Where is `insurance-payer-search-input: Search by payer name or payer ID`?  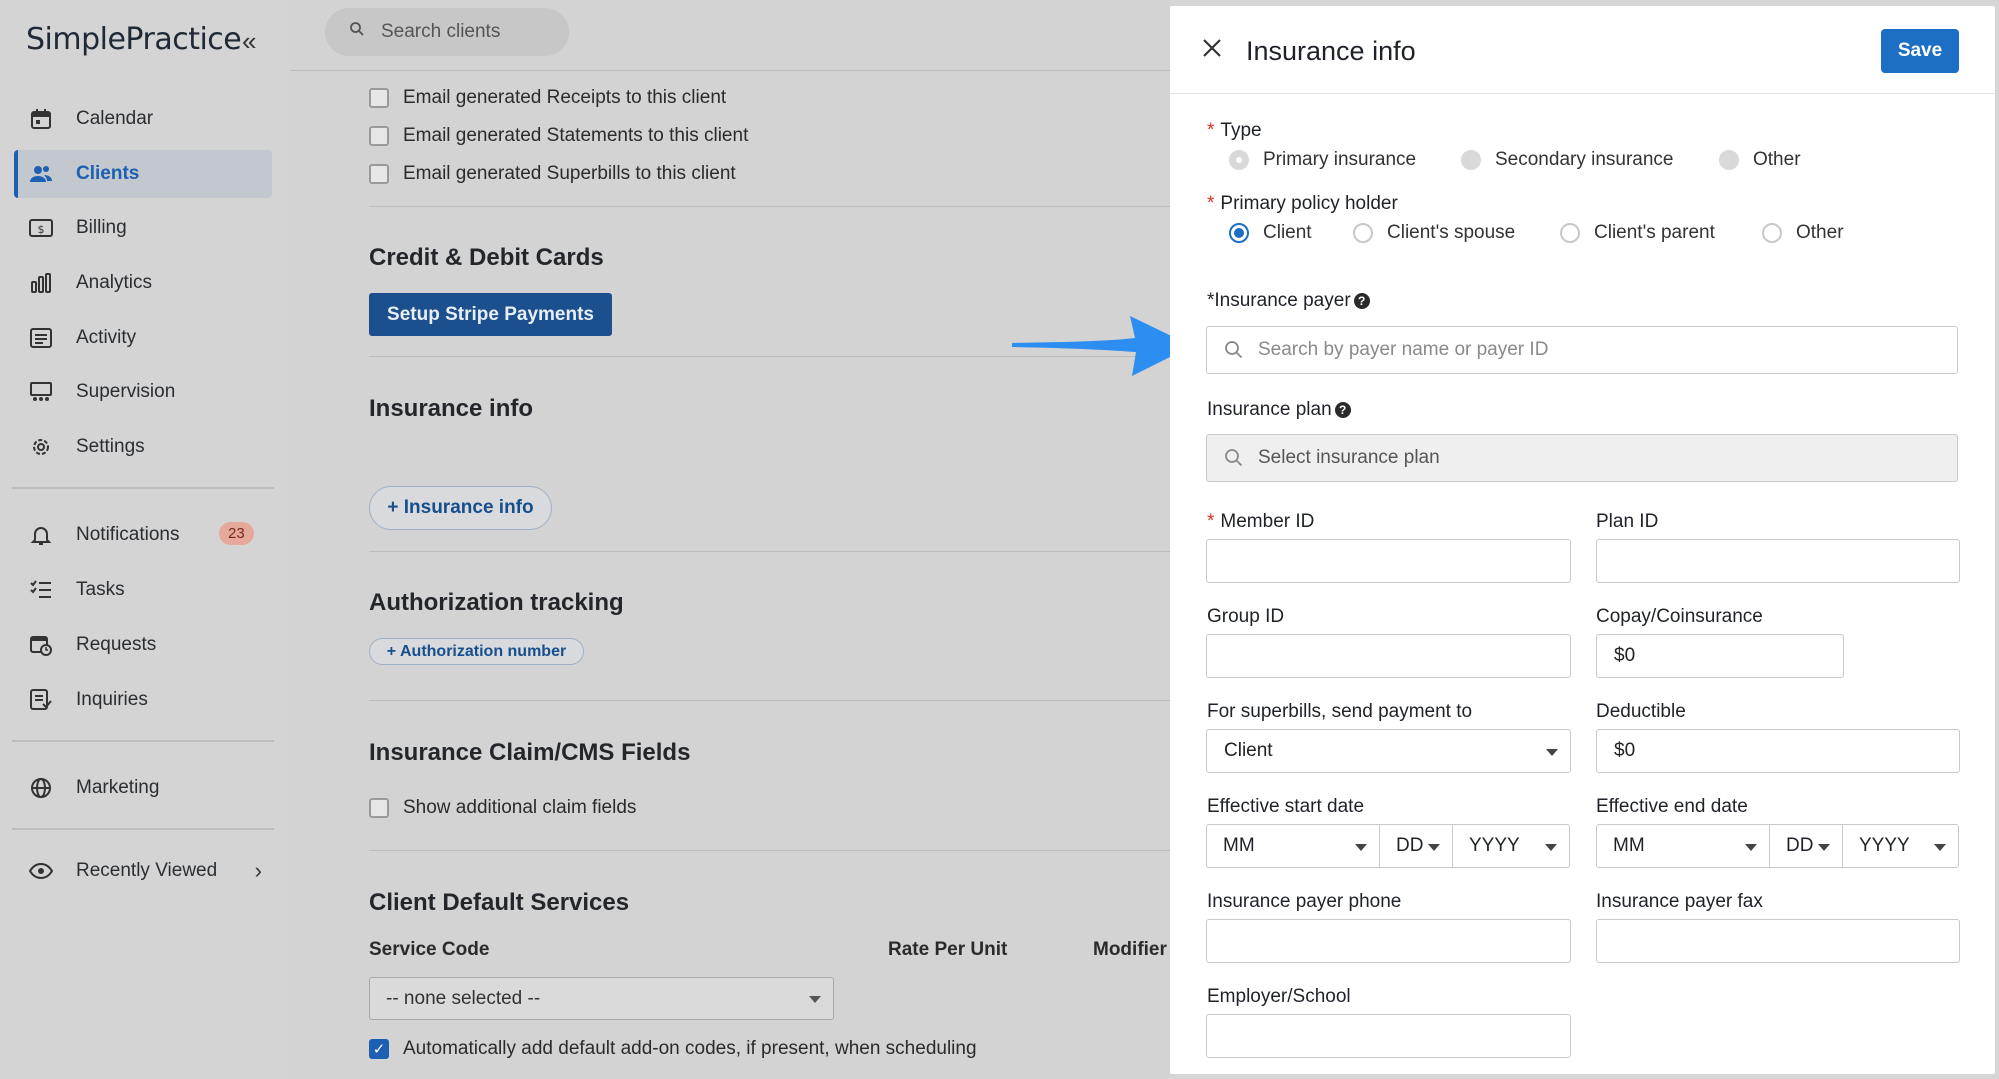
insurance-payer-search-input: Search by payer name or payer ID is located at coordinates (1582, 350).